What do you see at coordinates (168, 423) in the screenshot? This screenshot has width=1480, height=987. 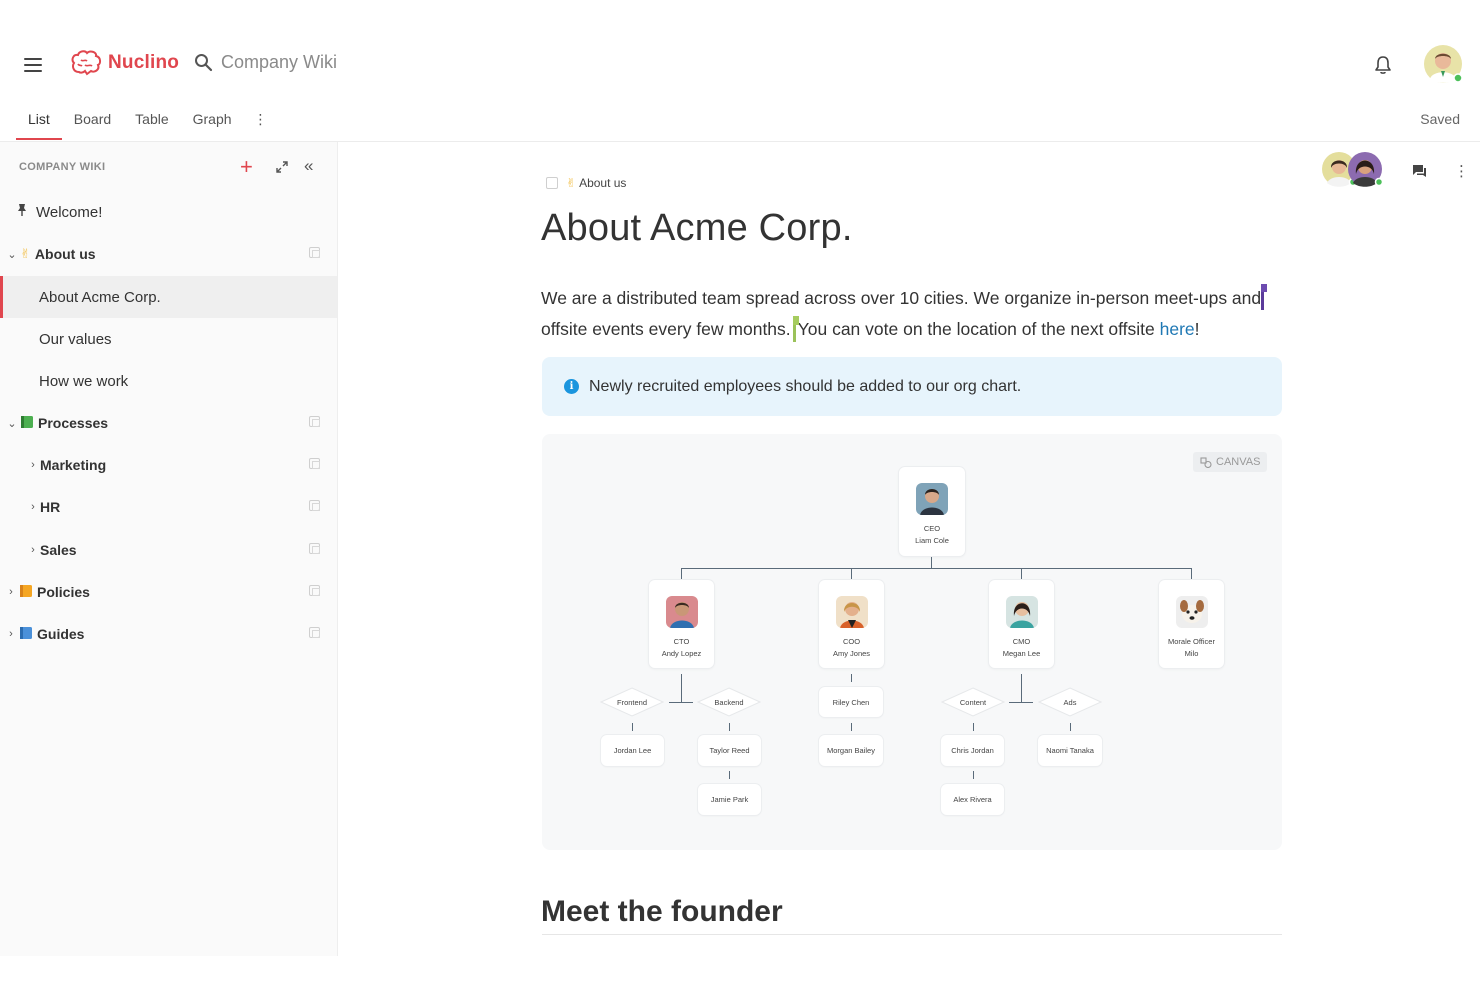 I see `sidebar-item-processes: ⌄ Processes` at bounding box center [168, 423].